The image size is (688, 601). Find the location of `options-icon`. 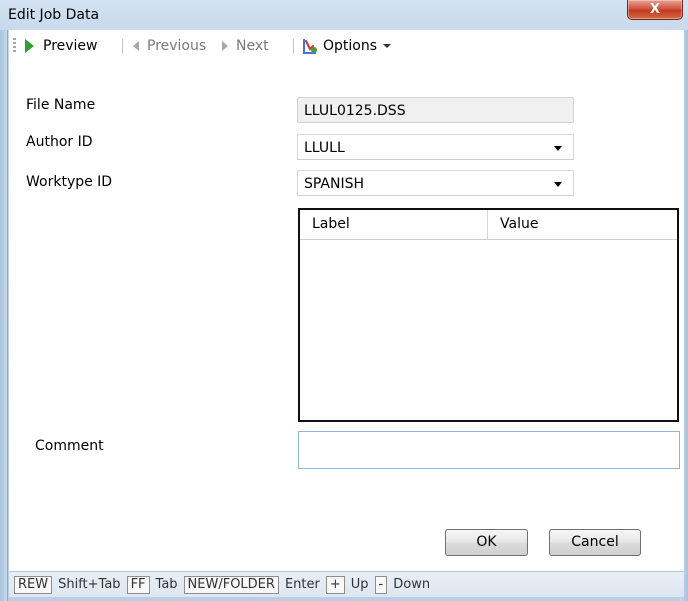

options-icon is located at coordinates (310, 46).